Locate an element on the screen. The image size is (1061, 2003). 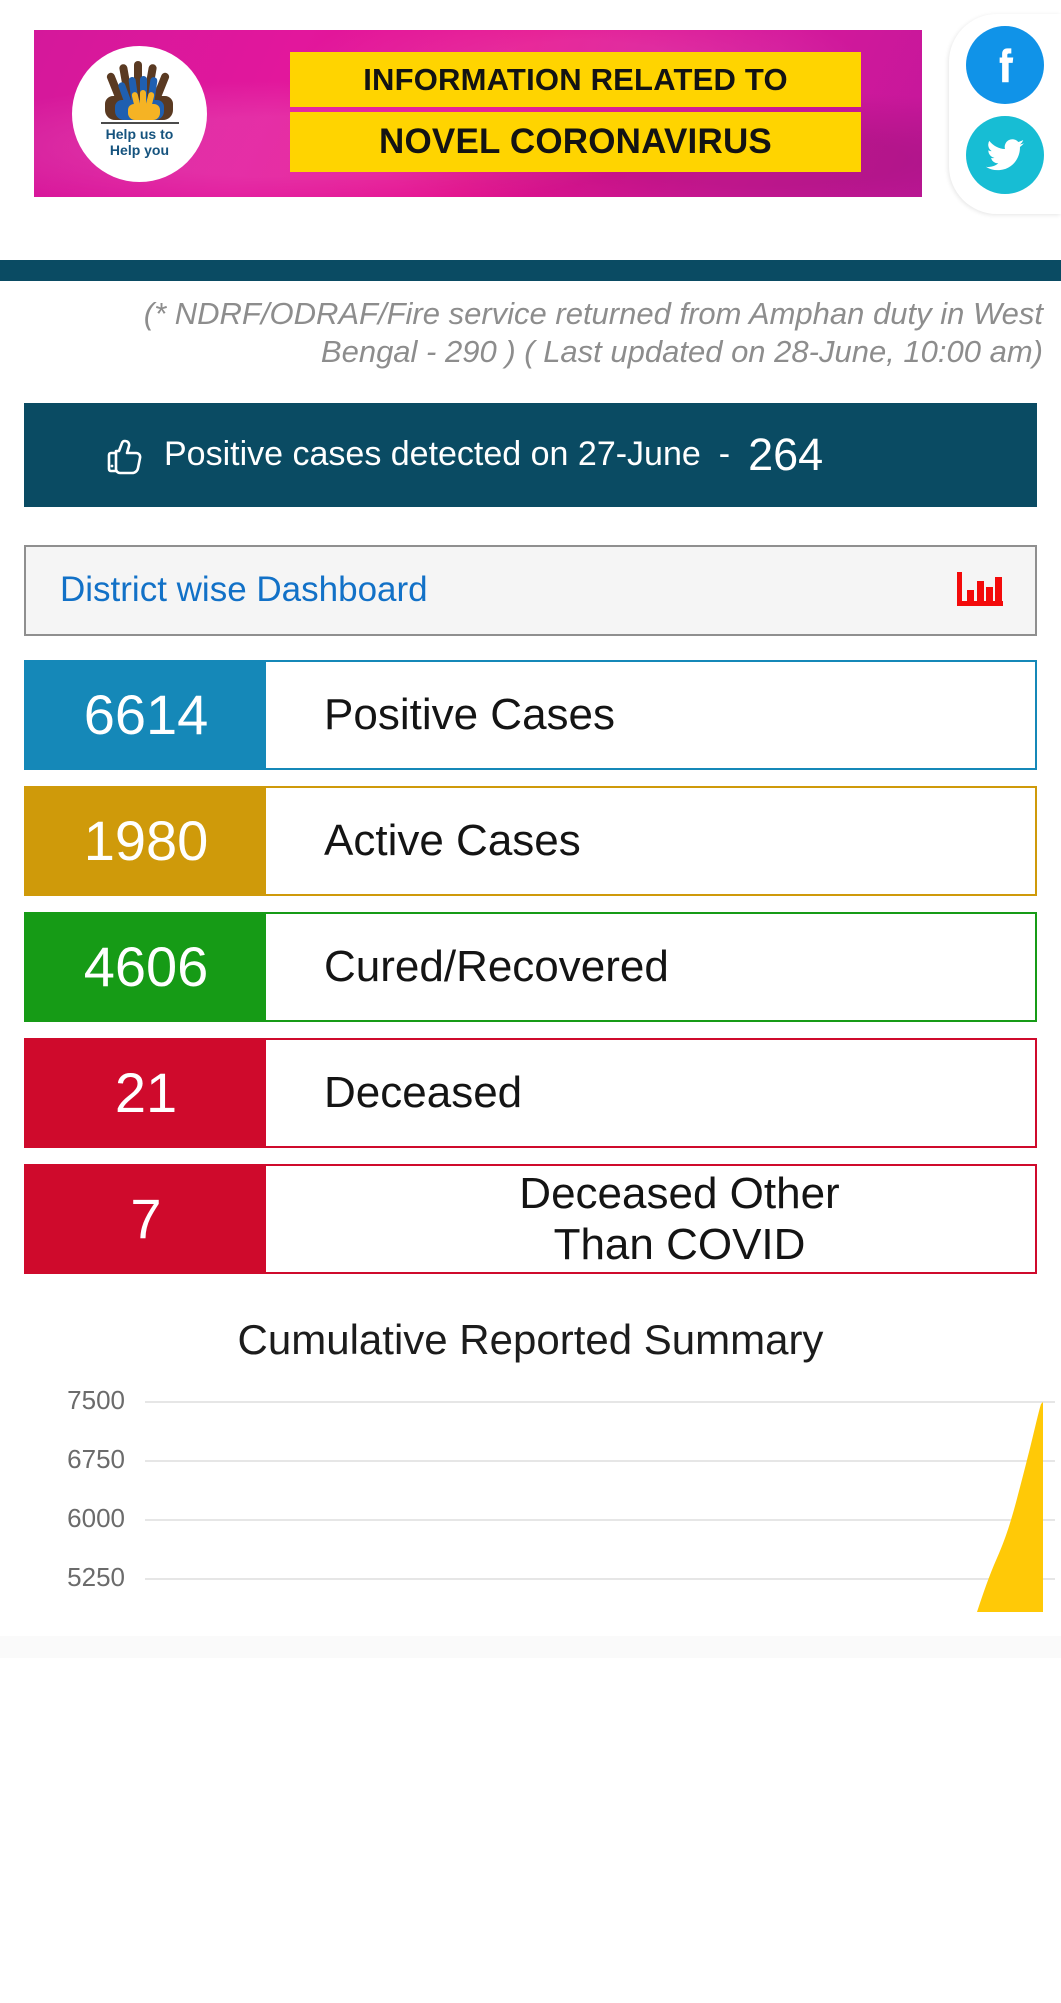
logo-caption: Help us to Help you is located at coordinates (139, 142).